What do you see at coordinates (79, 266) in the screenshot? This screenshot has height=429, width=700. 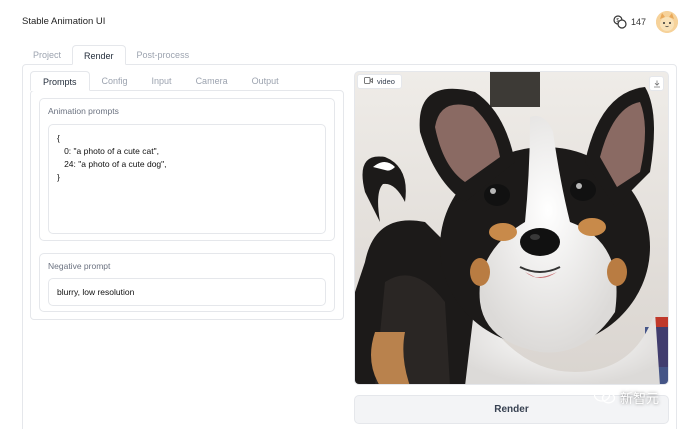 I see `negative-prompt-label: Negative prompt` at bounding box center [79, 266].